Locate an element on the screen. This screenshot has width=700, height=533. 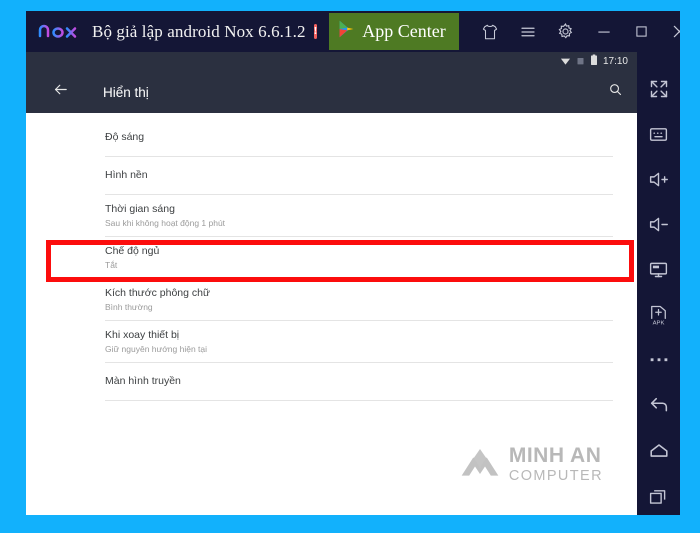
settings-row-title: Kích thước phông chữ is located at coordinates (157, 292).